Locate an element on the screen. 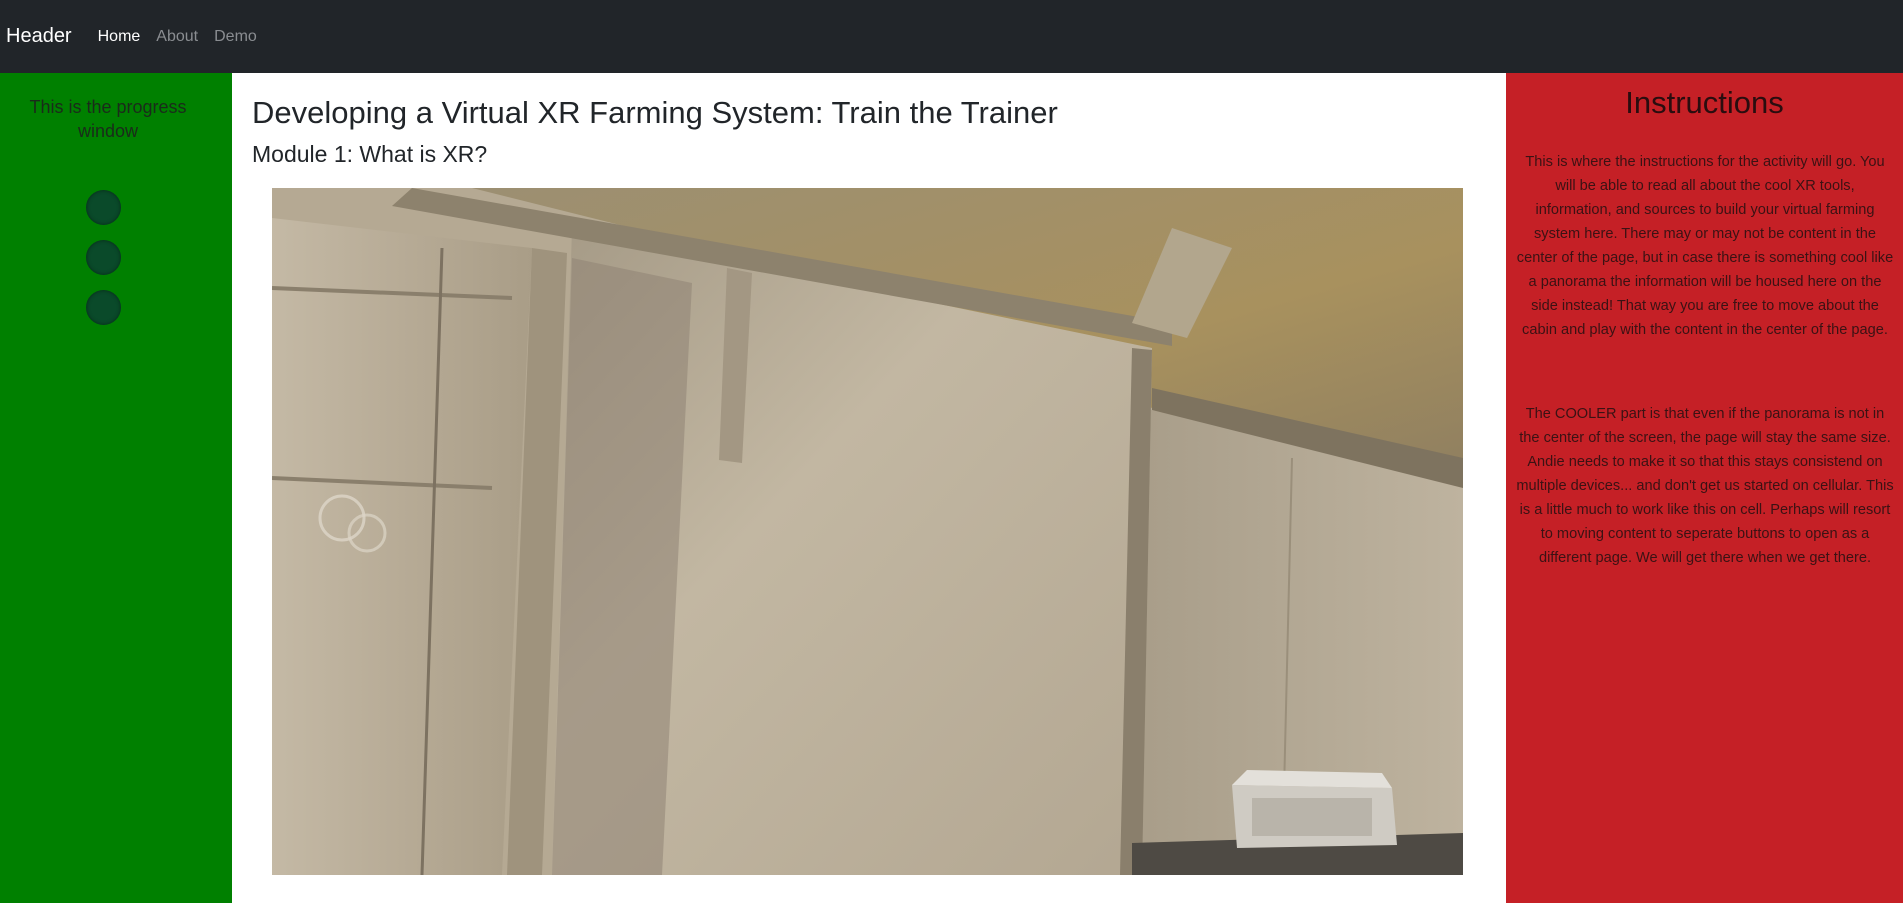  module-title: Module 1: What is XR? is located at coordinates (370, 154).